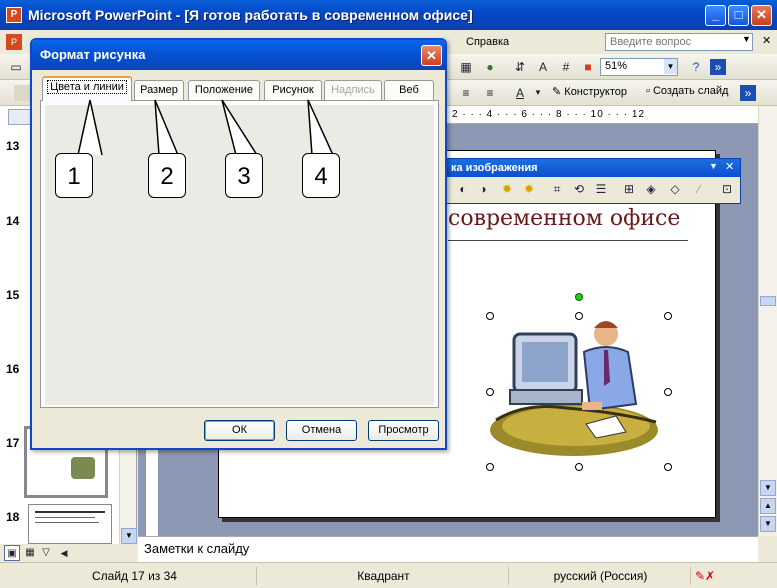  Describe the element at coordinates (13, 443) in the screenshot. I see `slide-number-17: 17` at that location.